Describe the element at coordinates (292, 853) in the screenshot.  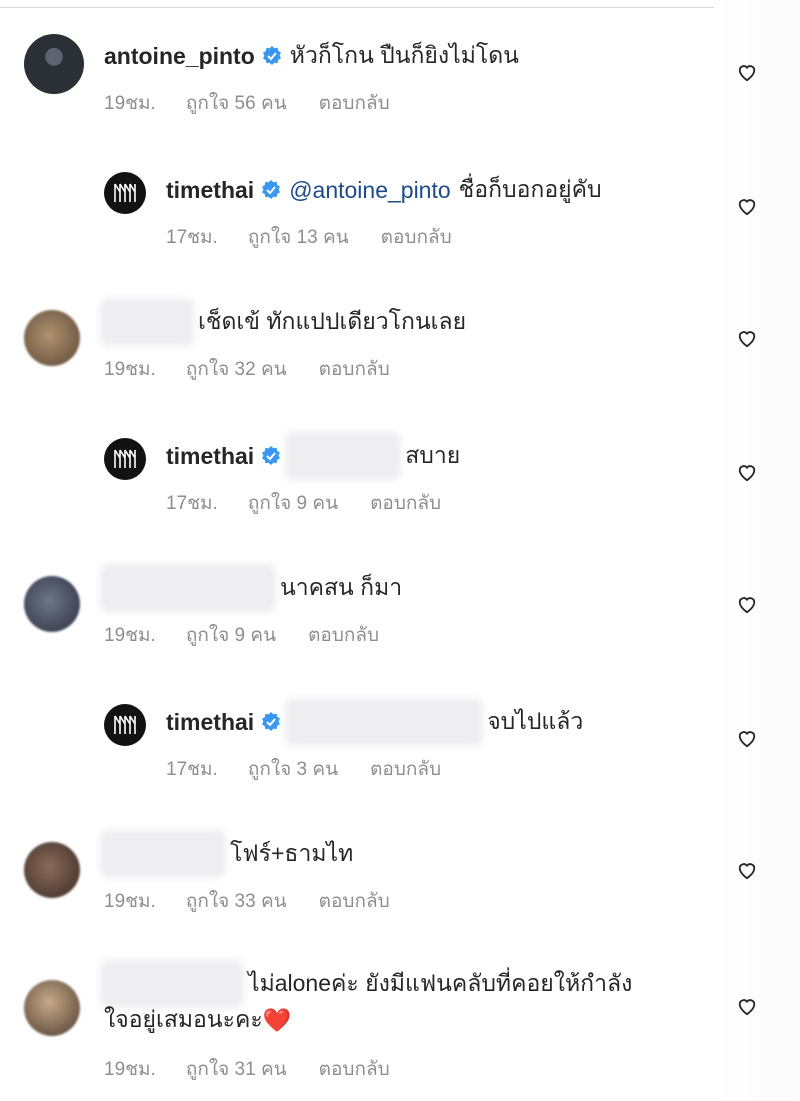
I see `comment-text: โฟร์+ธามไท` at that location.